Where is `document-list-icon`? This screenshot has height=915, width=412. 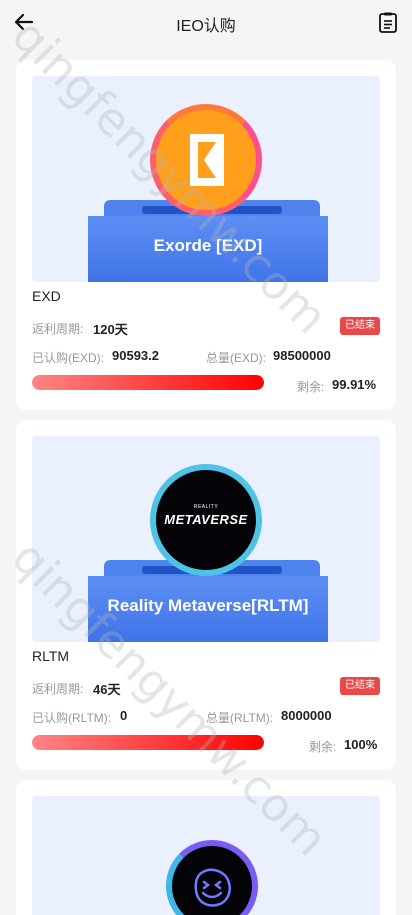 document-list-icon is located at coordinates (388, 23).